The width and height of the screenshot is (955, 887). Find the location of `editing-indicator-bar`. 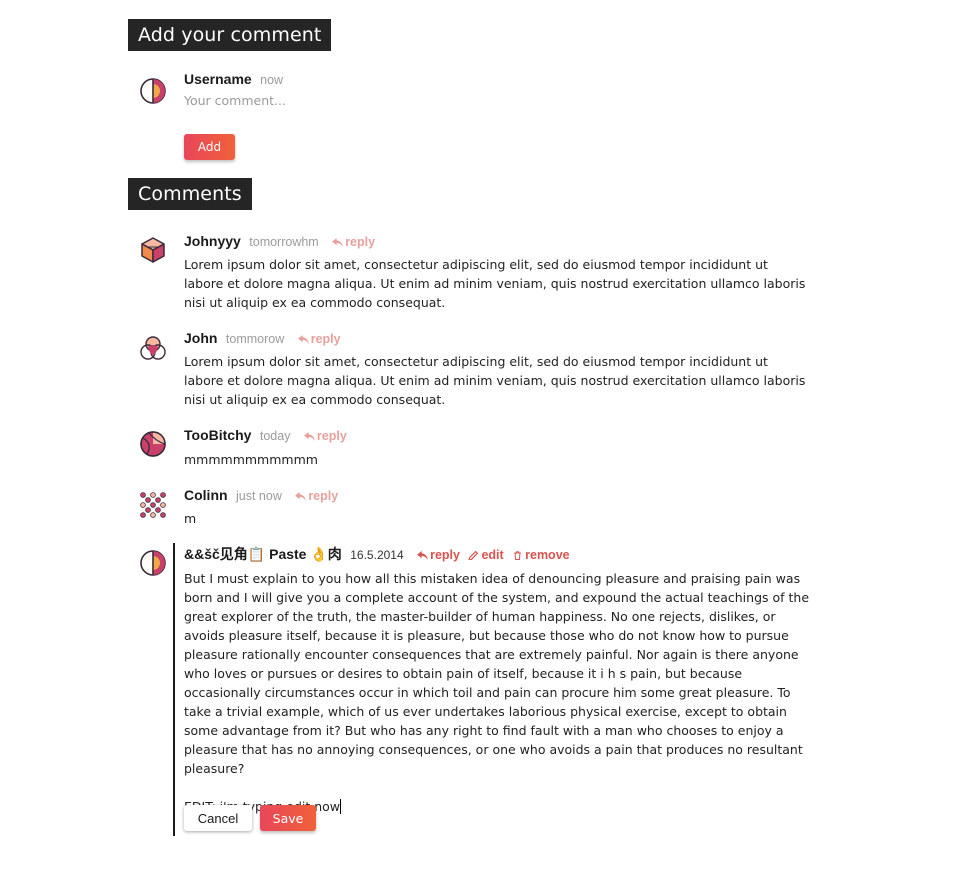

editing-indicator-bar is located at coordinates (174, 689).